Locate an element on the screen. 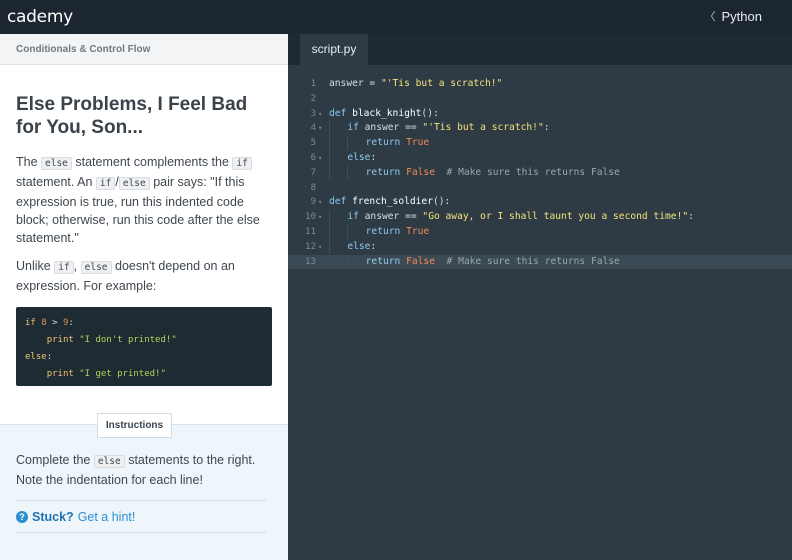  code-token: answer == is located at coordinates (393, 128).